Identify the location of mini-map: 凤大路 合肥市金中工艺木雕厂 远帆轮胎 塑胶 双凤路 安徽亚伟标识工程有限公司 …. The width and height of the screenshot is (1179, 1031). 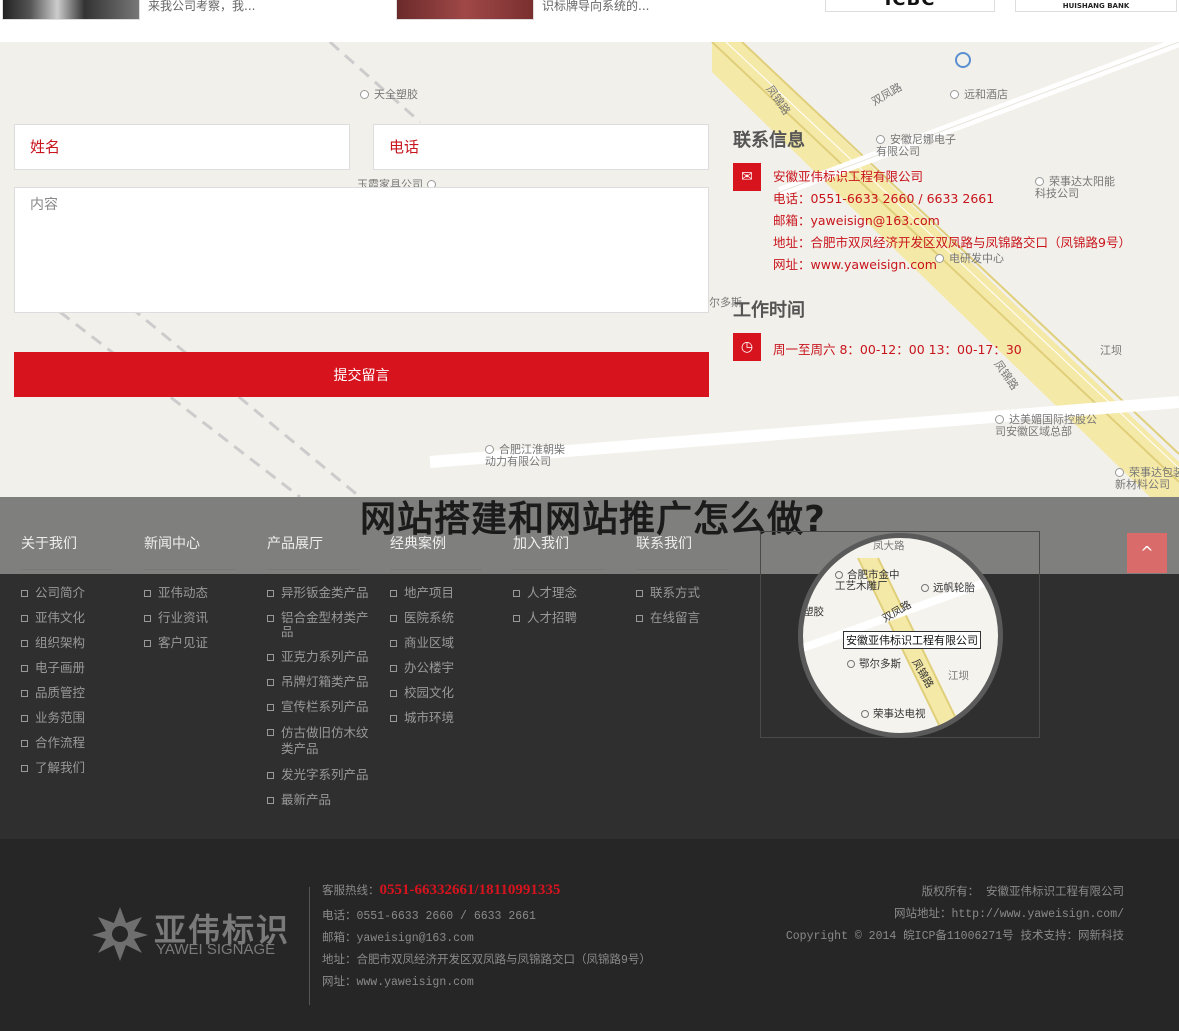
(900, 635).